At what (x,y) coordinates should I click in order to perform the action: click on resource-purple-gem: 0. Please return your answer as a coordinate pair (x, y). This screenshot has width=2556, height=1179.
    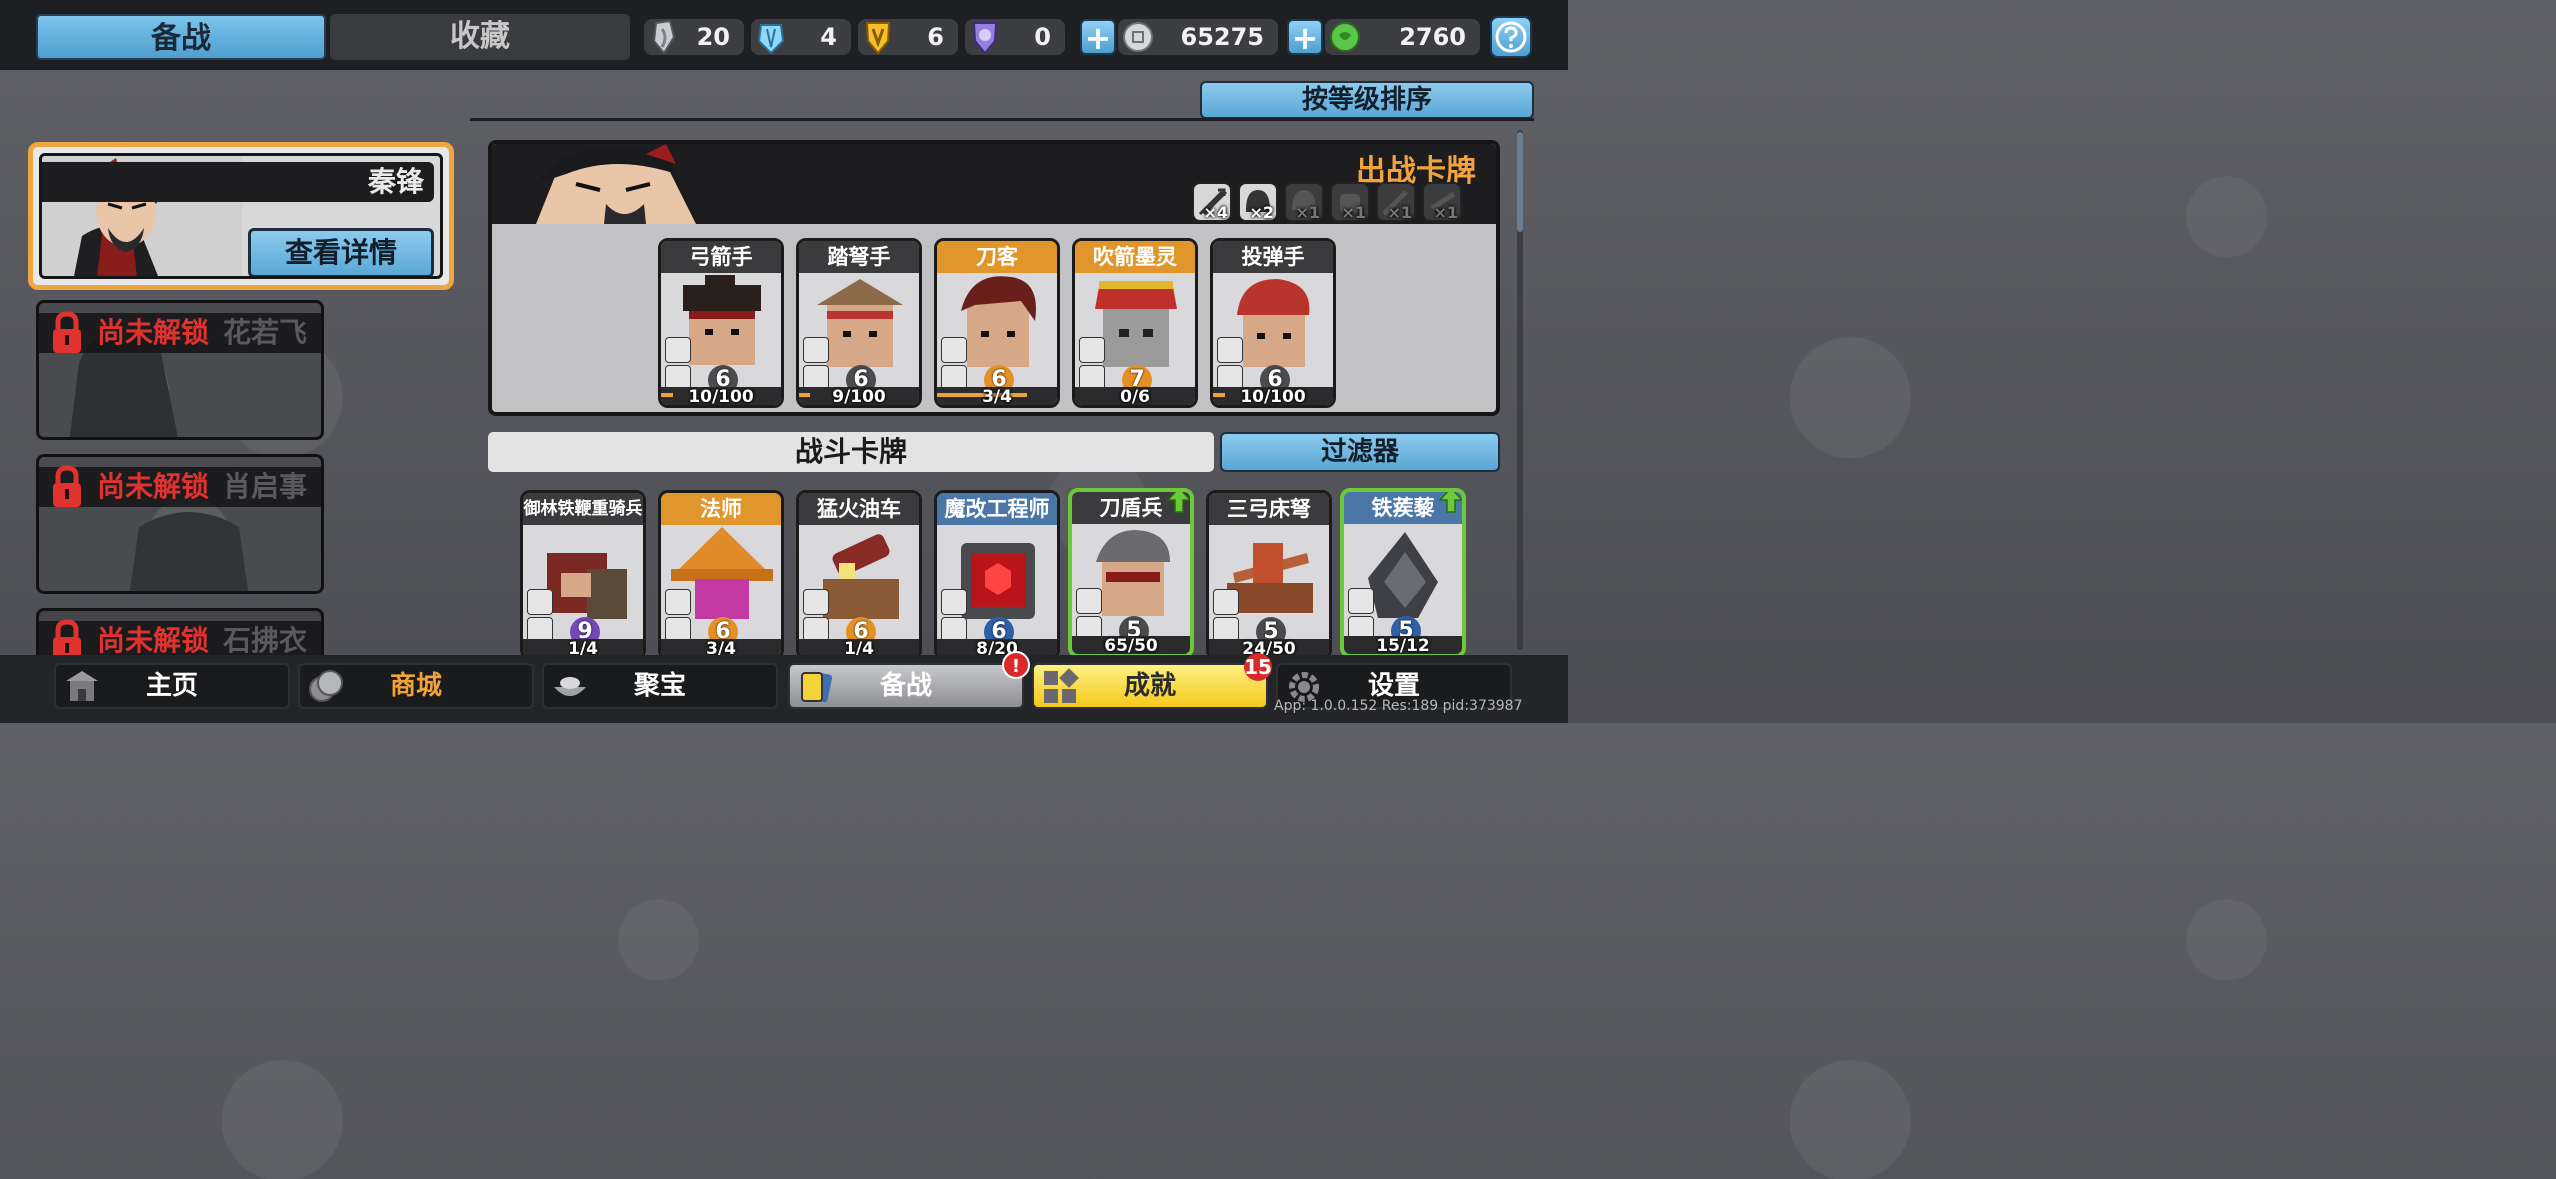
    Looking at the image, I should click on (1015, 37).